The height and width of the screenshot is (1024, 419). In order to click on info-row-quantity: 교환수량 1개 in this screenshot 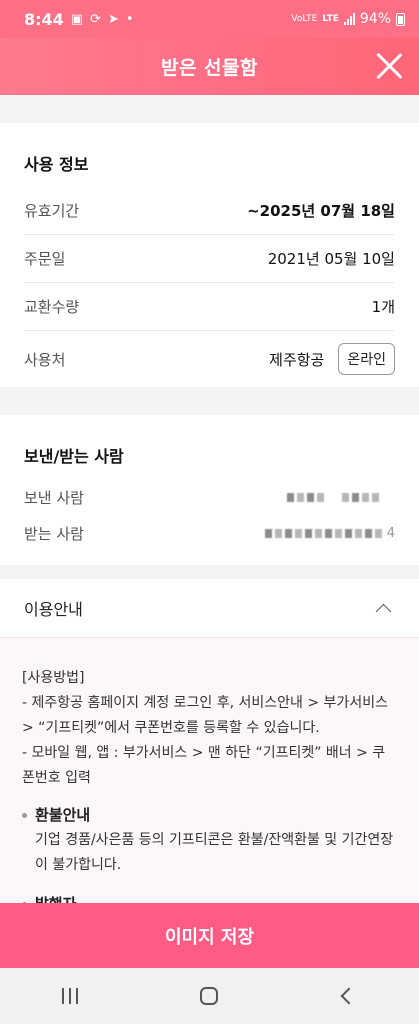, I will do `click(209, 307)`.